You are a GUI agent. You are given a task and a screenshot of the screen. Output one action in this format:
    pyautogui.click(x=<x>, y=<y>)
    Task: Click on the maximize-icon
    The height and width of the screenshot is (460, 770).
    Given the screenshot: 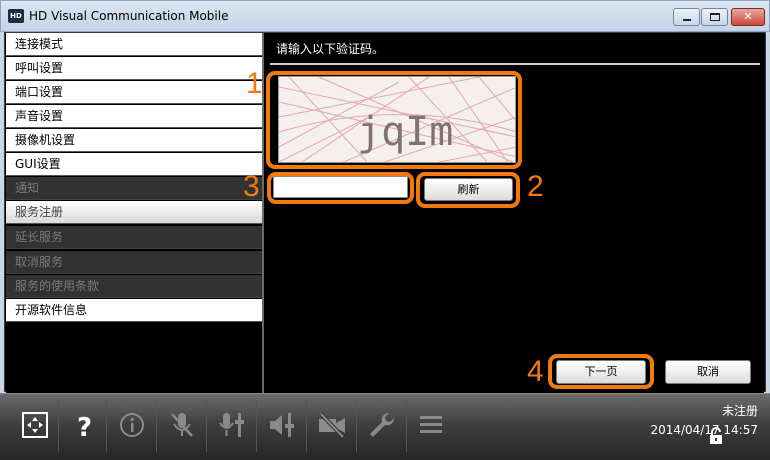 What is the action you would take?
    pyautogui.click(x=715, y=17)
    